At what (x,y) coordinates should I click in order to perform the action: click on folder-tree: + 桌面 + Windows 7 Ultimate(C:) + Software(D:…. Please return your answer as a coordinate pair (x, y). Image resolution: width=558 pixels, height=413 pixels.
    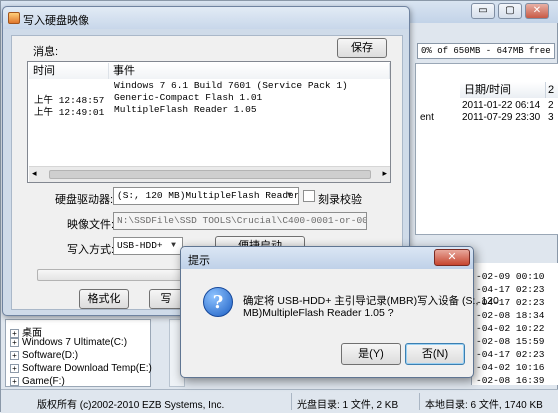
    Looking at the image, I should click on (78, 353).